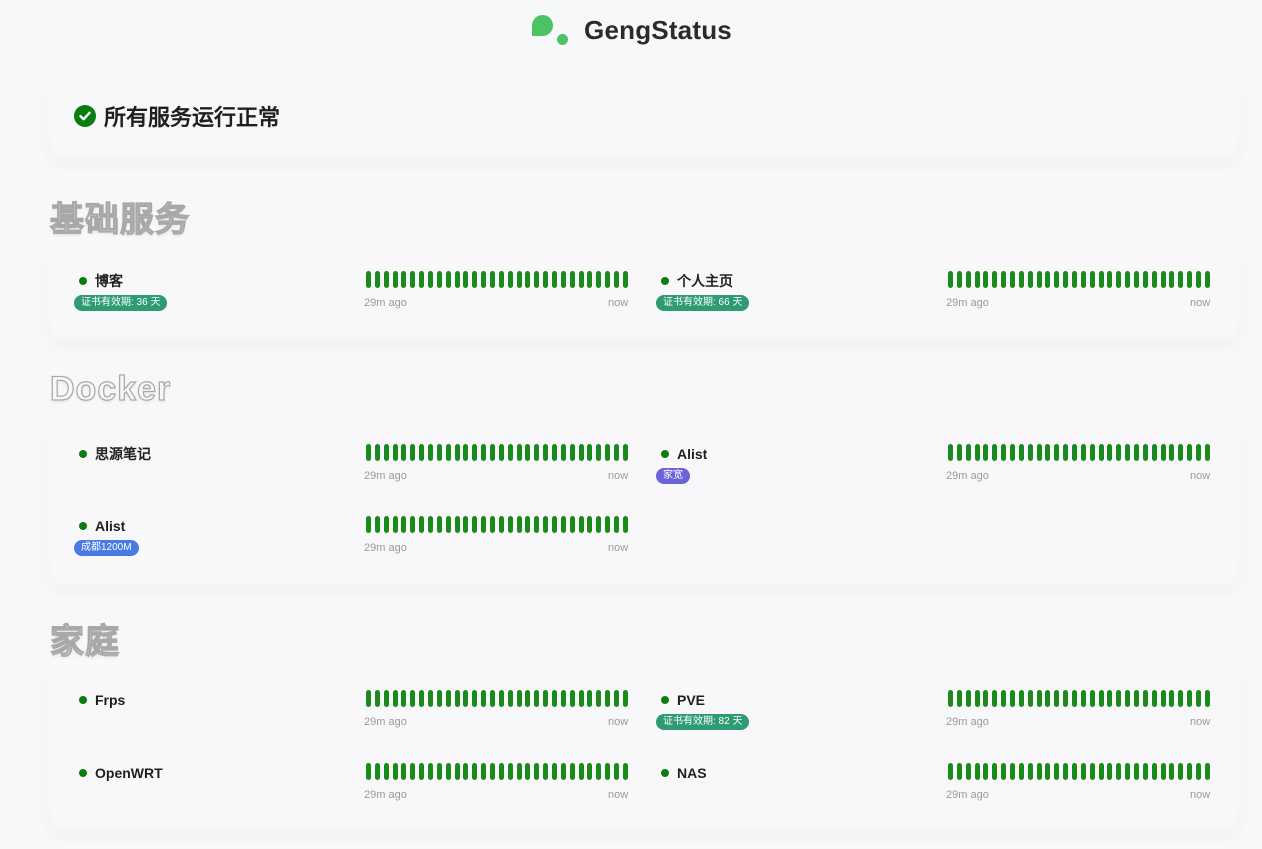 Image resolution: width=1262 pixels, height=849 pixels. I want to click on group-title: Docker, so click(110, 388).